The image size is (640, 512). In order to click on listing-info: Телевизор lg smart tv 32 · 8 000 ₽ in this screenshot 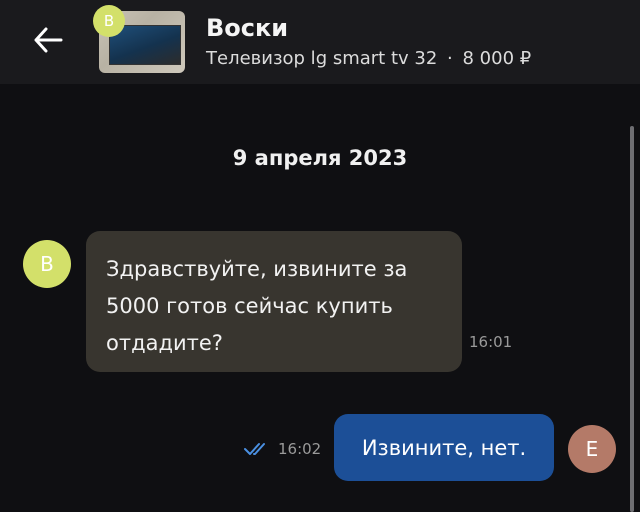, I will do `click(368, 58)`.